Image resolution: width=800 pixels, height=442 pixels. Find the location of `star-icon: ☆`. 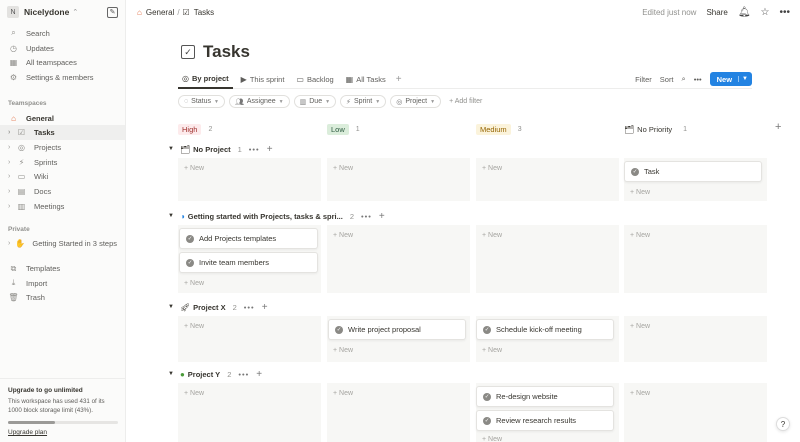

star-icon: ☆ is located at coordinates (765, 12).